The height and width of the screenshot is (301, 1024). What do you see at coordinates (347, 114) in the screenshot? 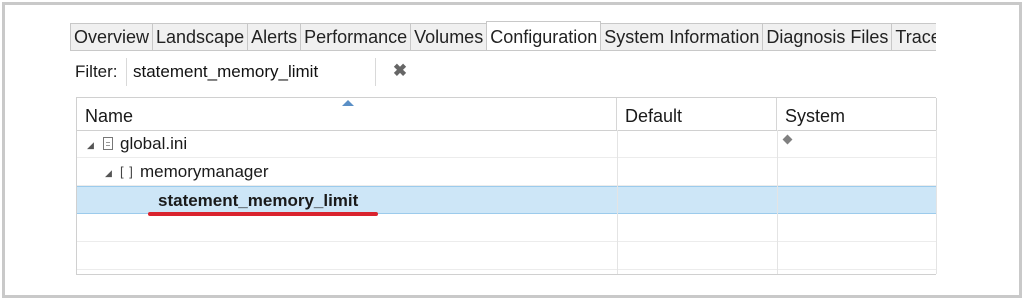
I see `column-header-name: Name` at bounding box center [347, 114].